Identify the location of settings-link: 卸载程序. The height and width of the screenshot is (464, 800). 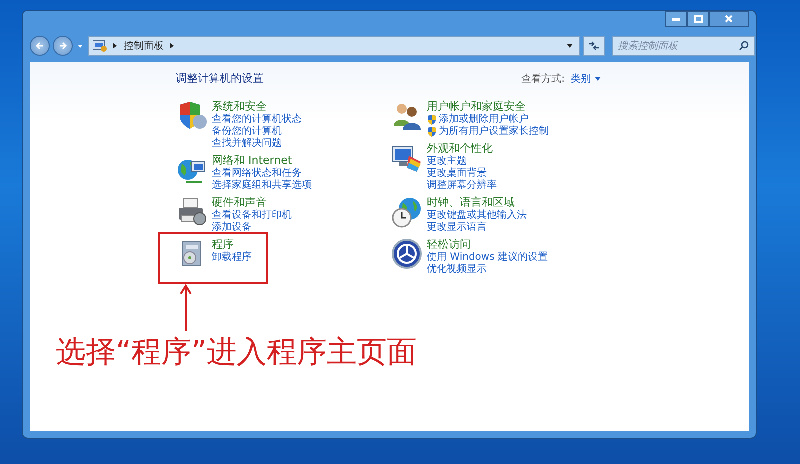
(232, 258).